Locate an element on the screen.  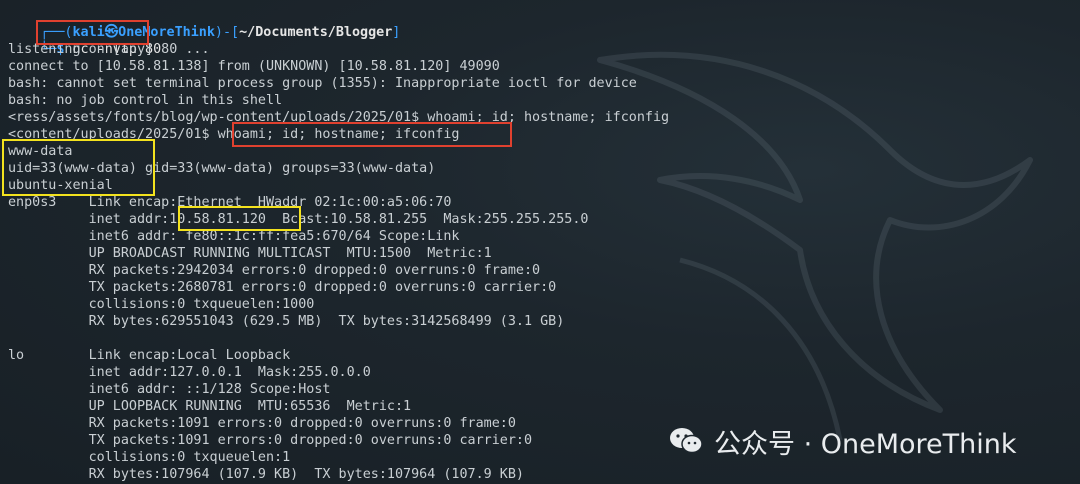
highlight-ip-address is located at coordinates (239, 218).